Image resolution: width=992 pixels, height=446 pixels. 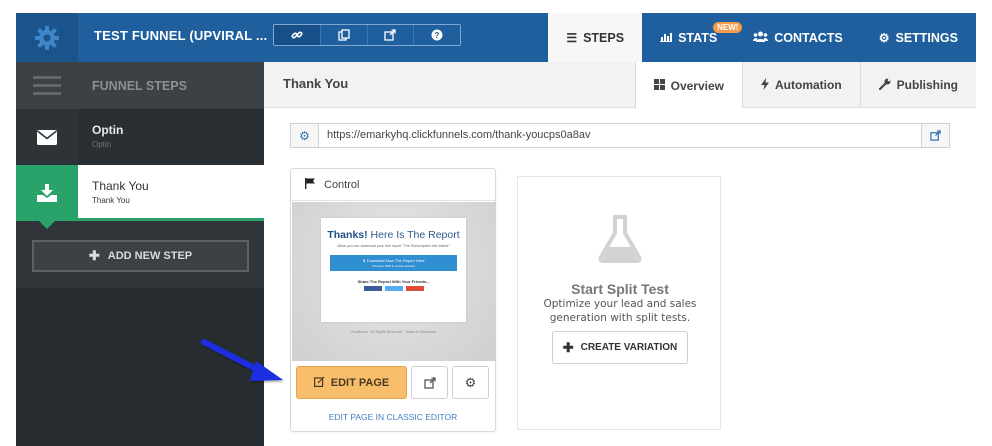 What do you see at coordinates (140, 137) in the screenshot?
I see `sidebar-step-optin: Optin Optin` at bounding box center [140, 137].